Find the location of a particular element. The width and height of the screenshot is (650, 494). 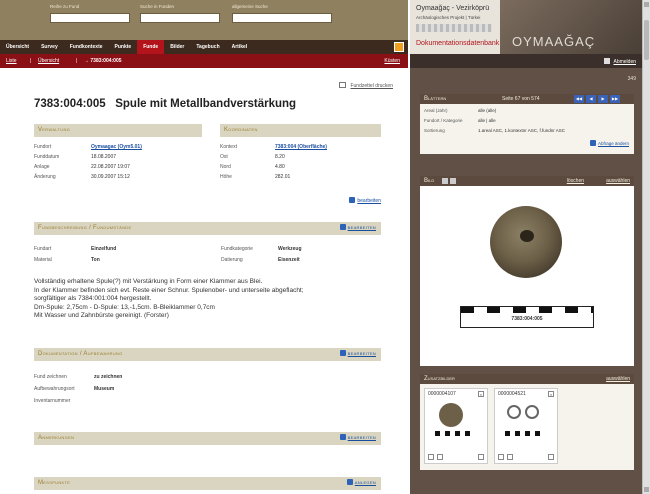

delete-image-link: löschen is located at coordinates (575, 181).